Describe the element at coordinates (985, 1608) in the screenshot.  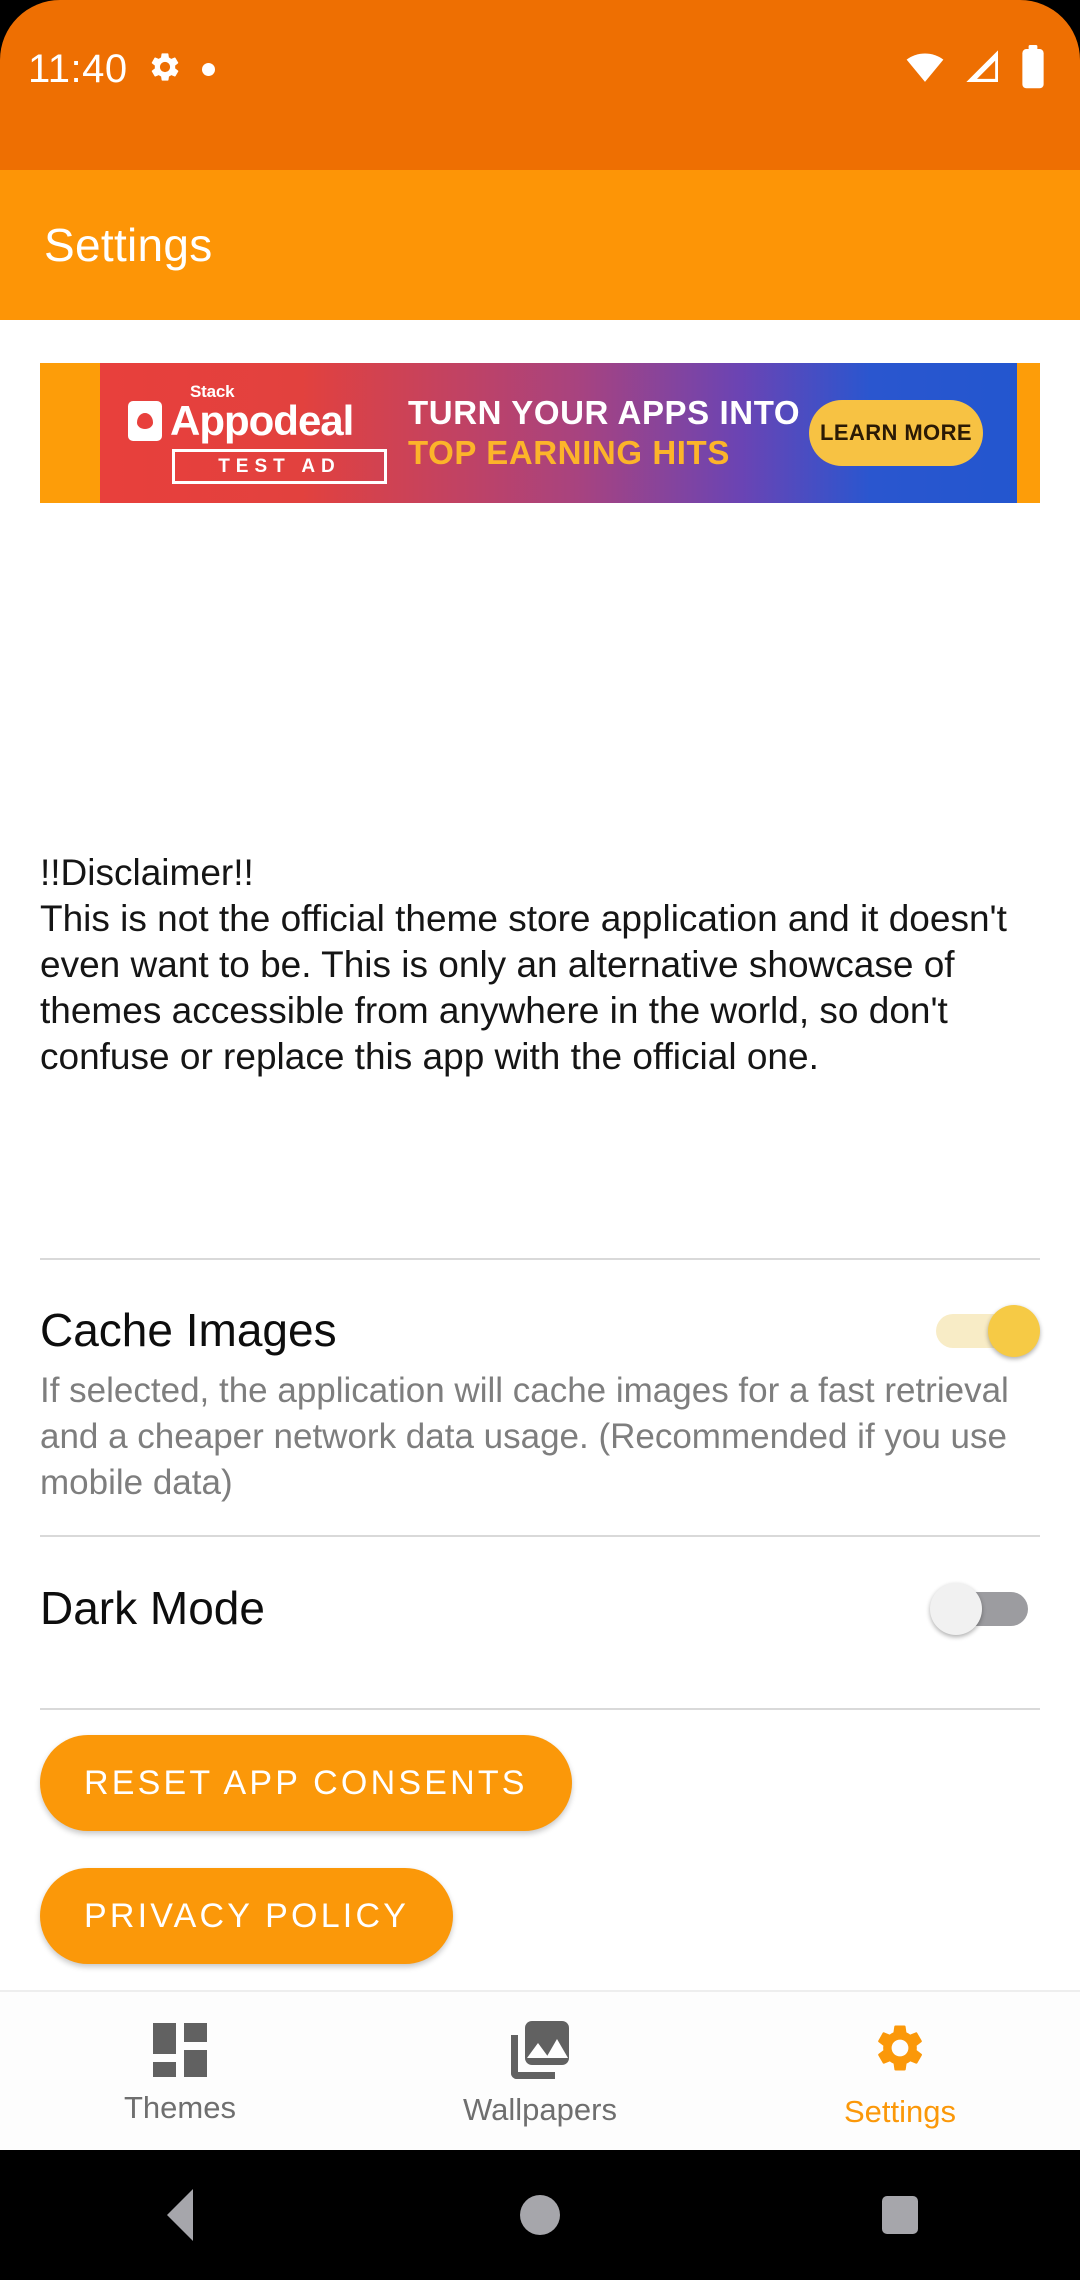
I see `toggle-dark-mode` at that location.